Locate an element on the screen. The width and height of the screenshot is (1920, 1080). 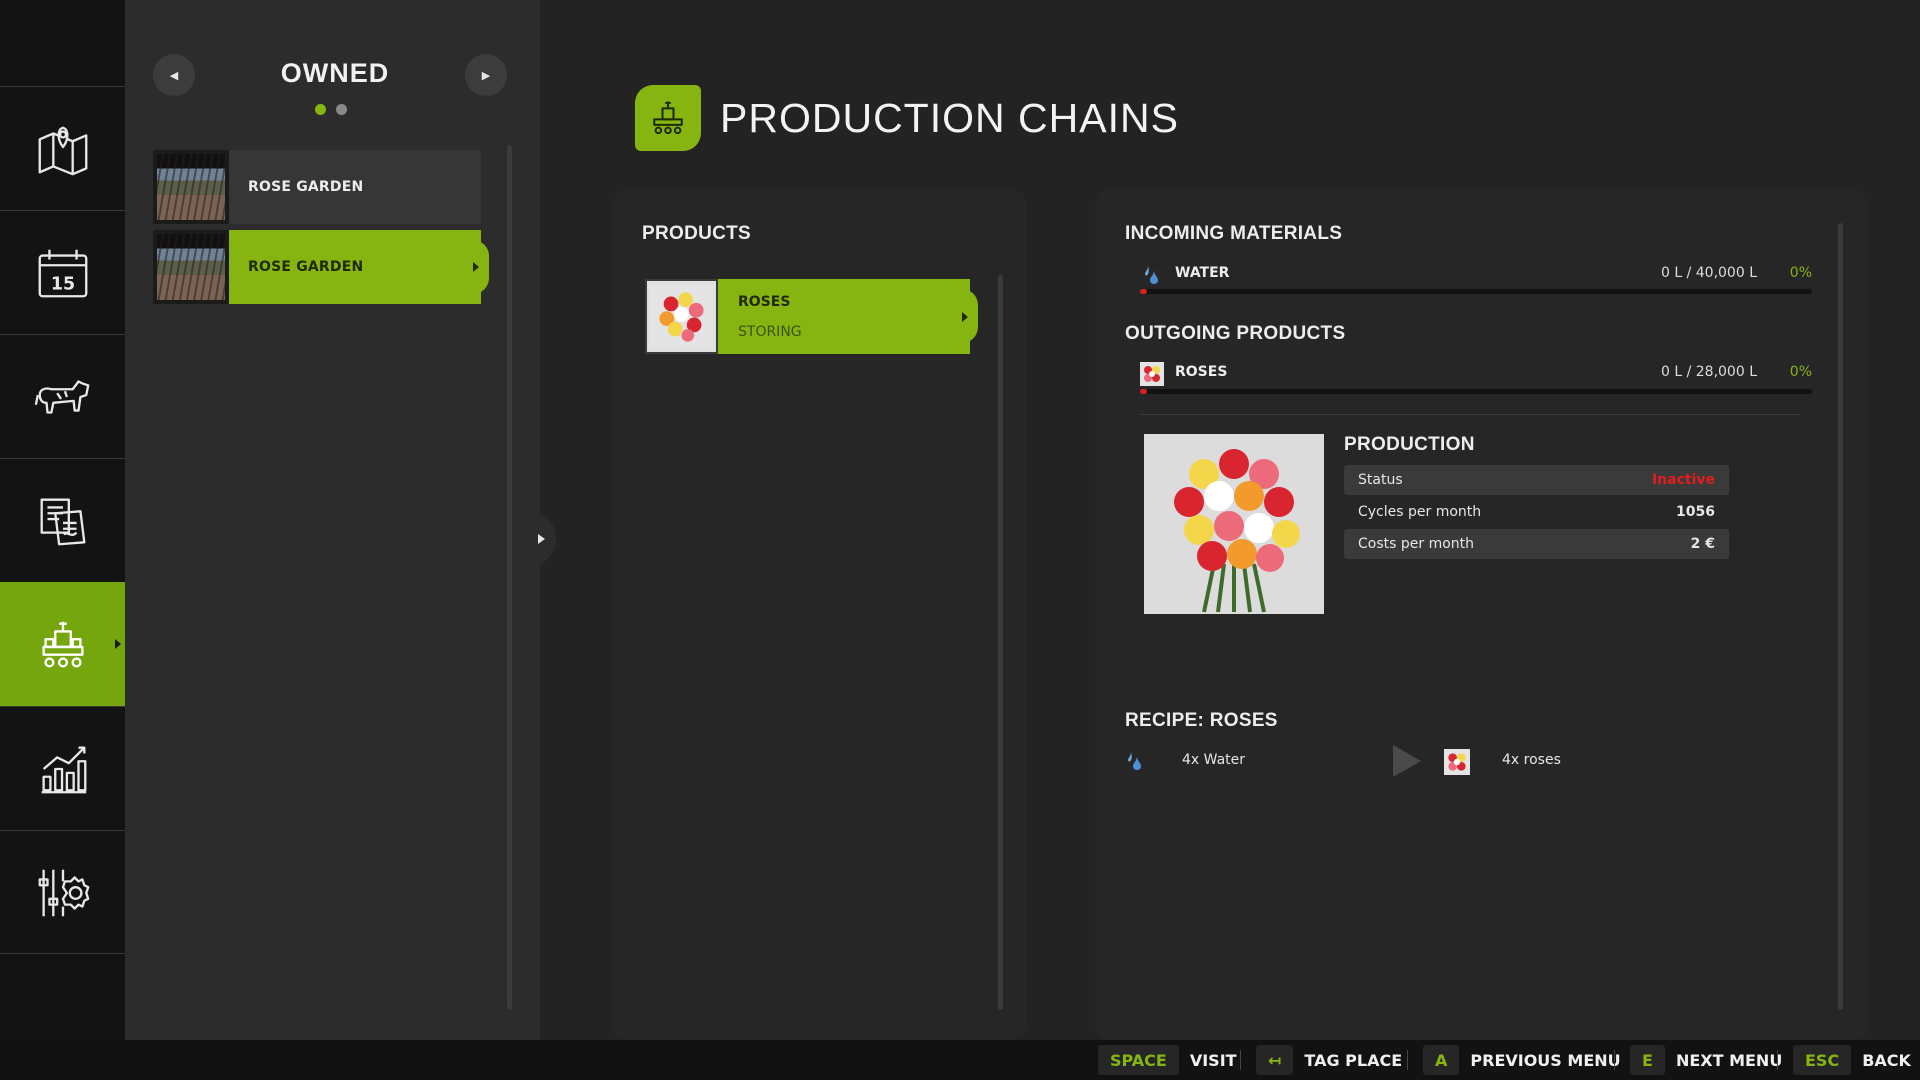
page-indicator-dot is located at coordinates (341, 109).